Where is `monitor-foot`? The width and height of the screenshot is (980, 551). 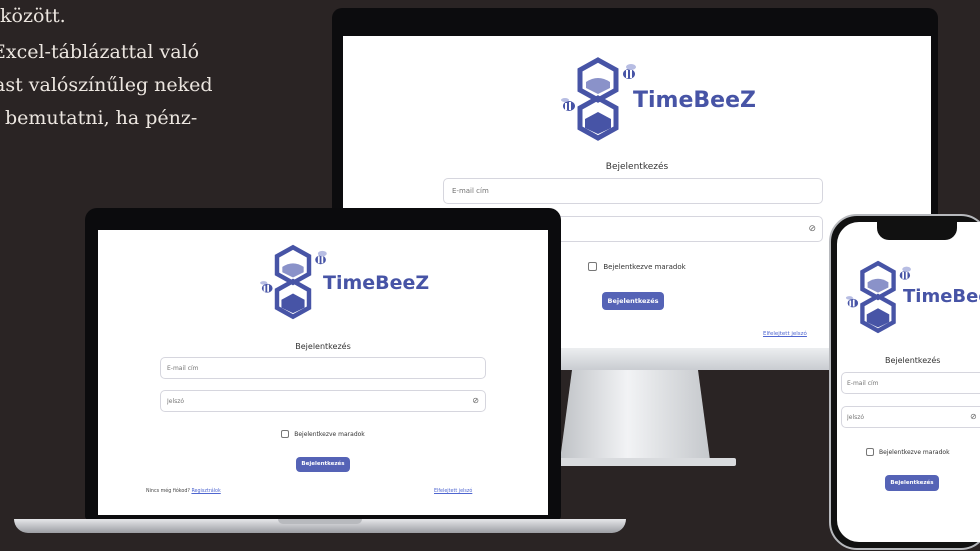 monitor-foot is located at coordinates (638, 462).